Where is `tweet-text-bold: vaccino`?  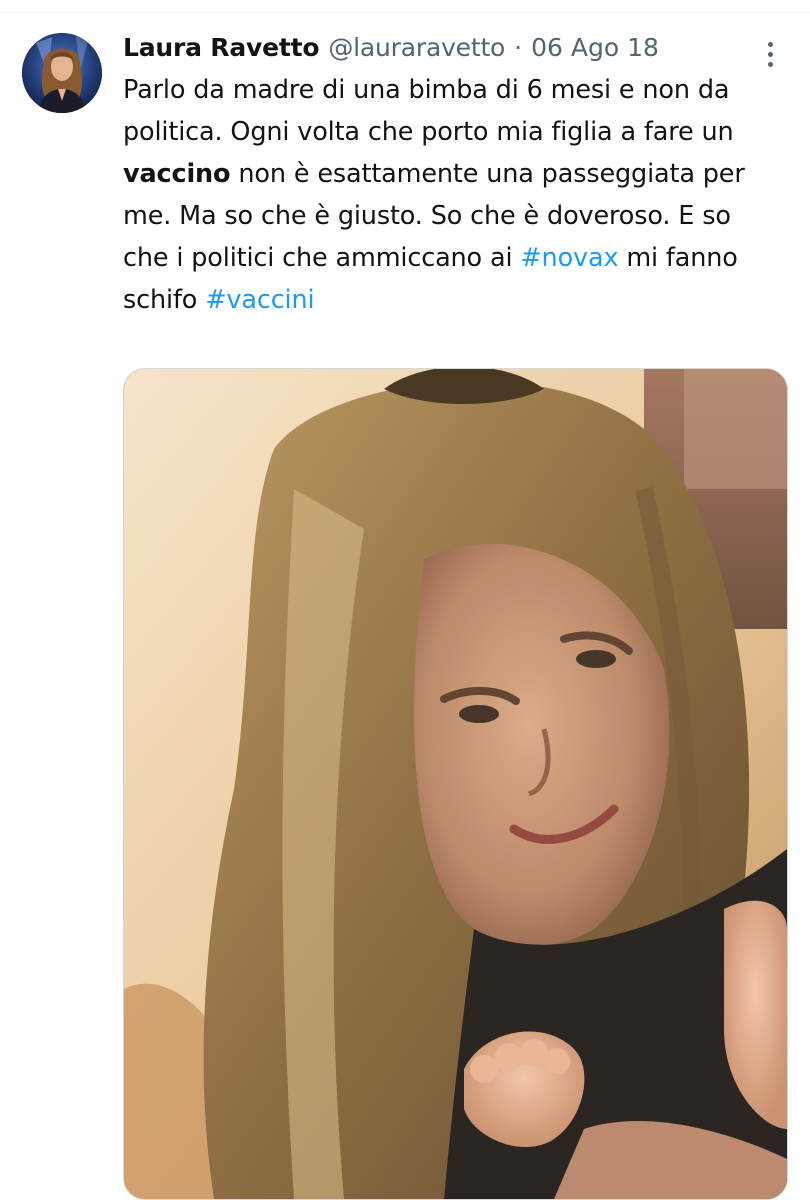 tweet-text-bold: vaccino is located at coordinates (177, 174).